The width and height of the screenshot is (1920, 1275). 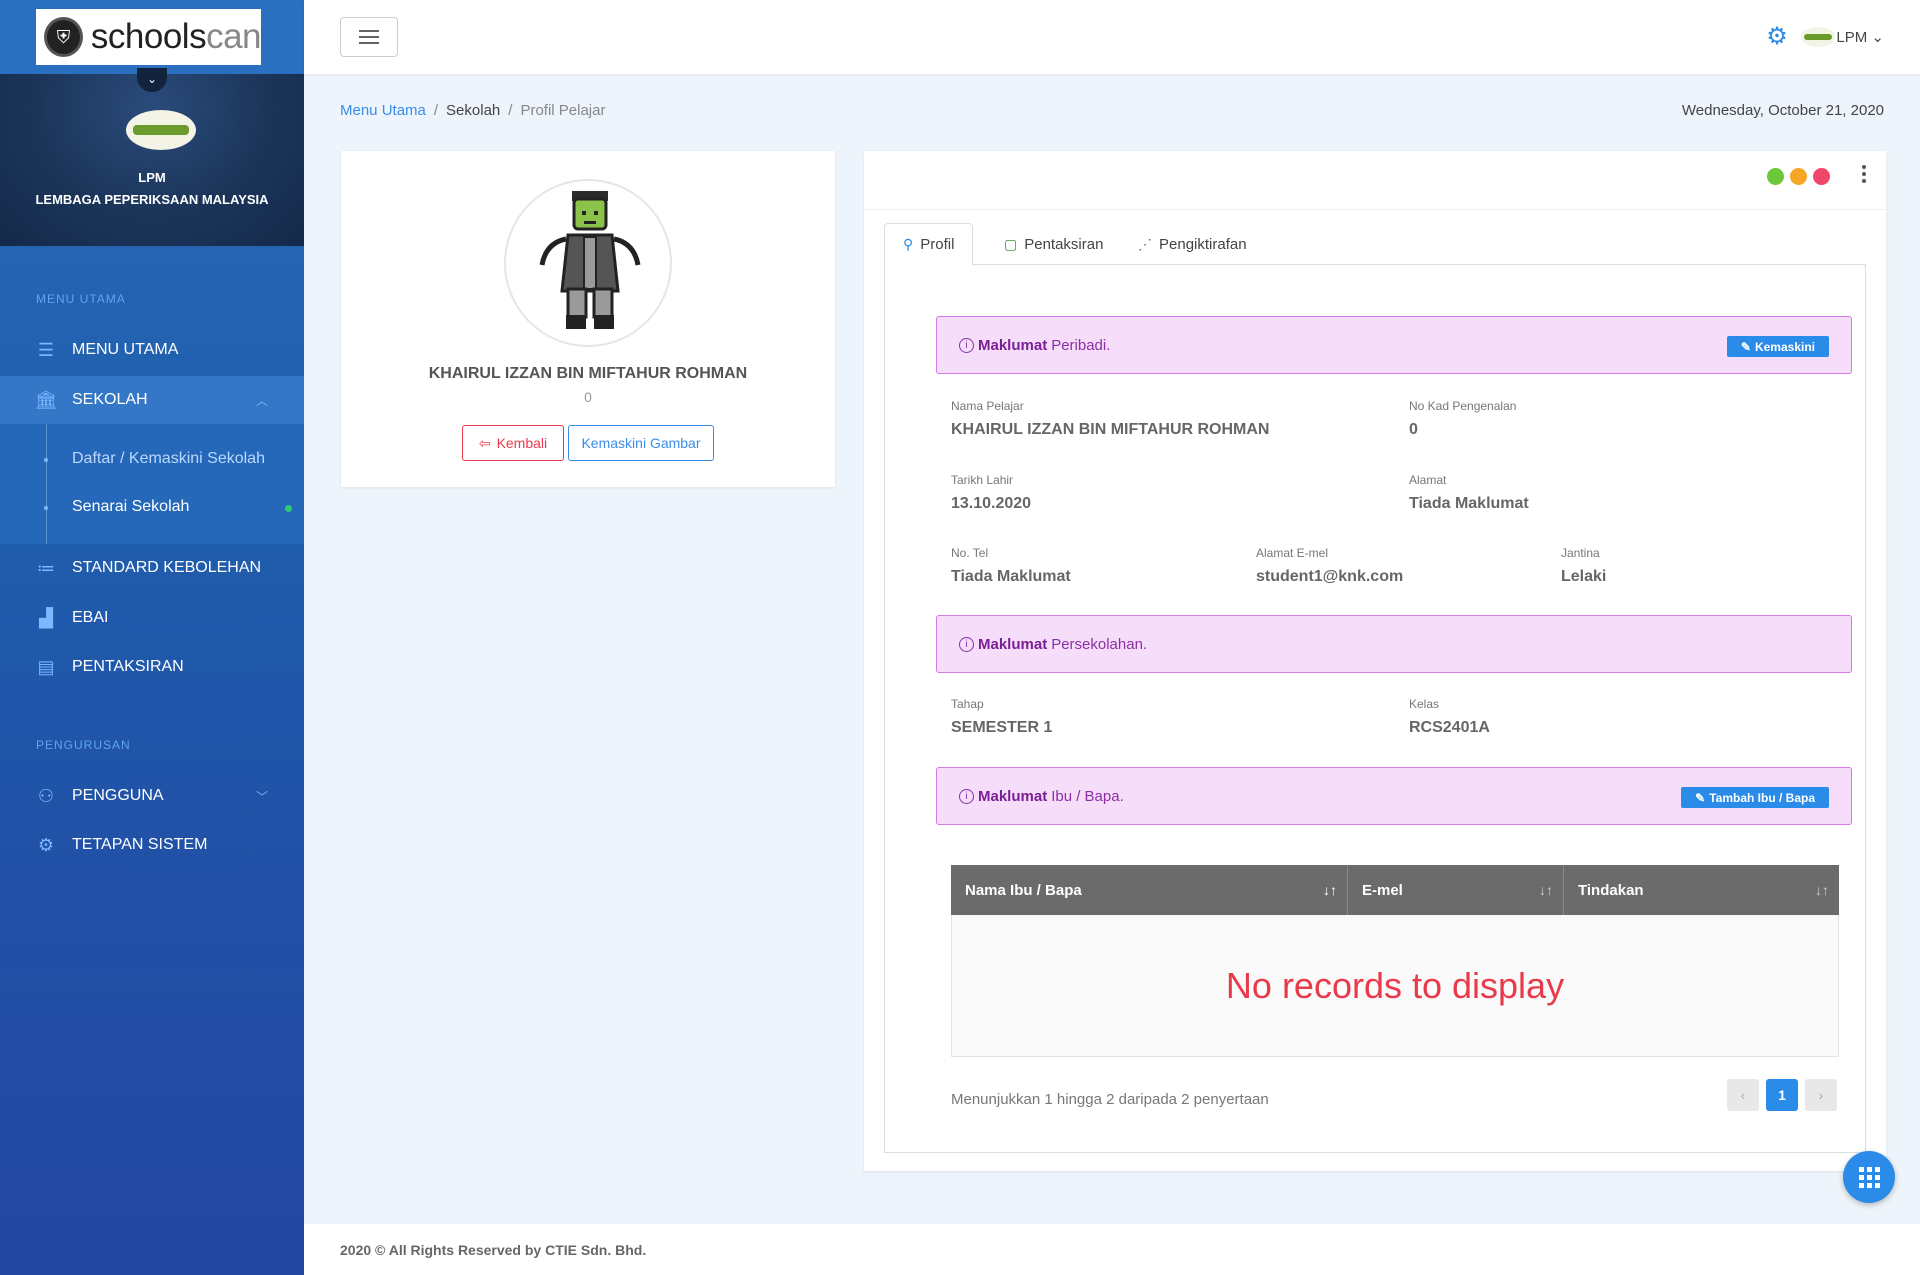 What do you see at coordinates (1375, 209) in the screenshot?
I see `card-divider` at bounding box center [1375, 209].